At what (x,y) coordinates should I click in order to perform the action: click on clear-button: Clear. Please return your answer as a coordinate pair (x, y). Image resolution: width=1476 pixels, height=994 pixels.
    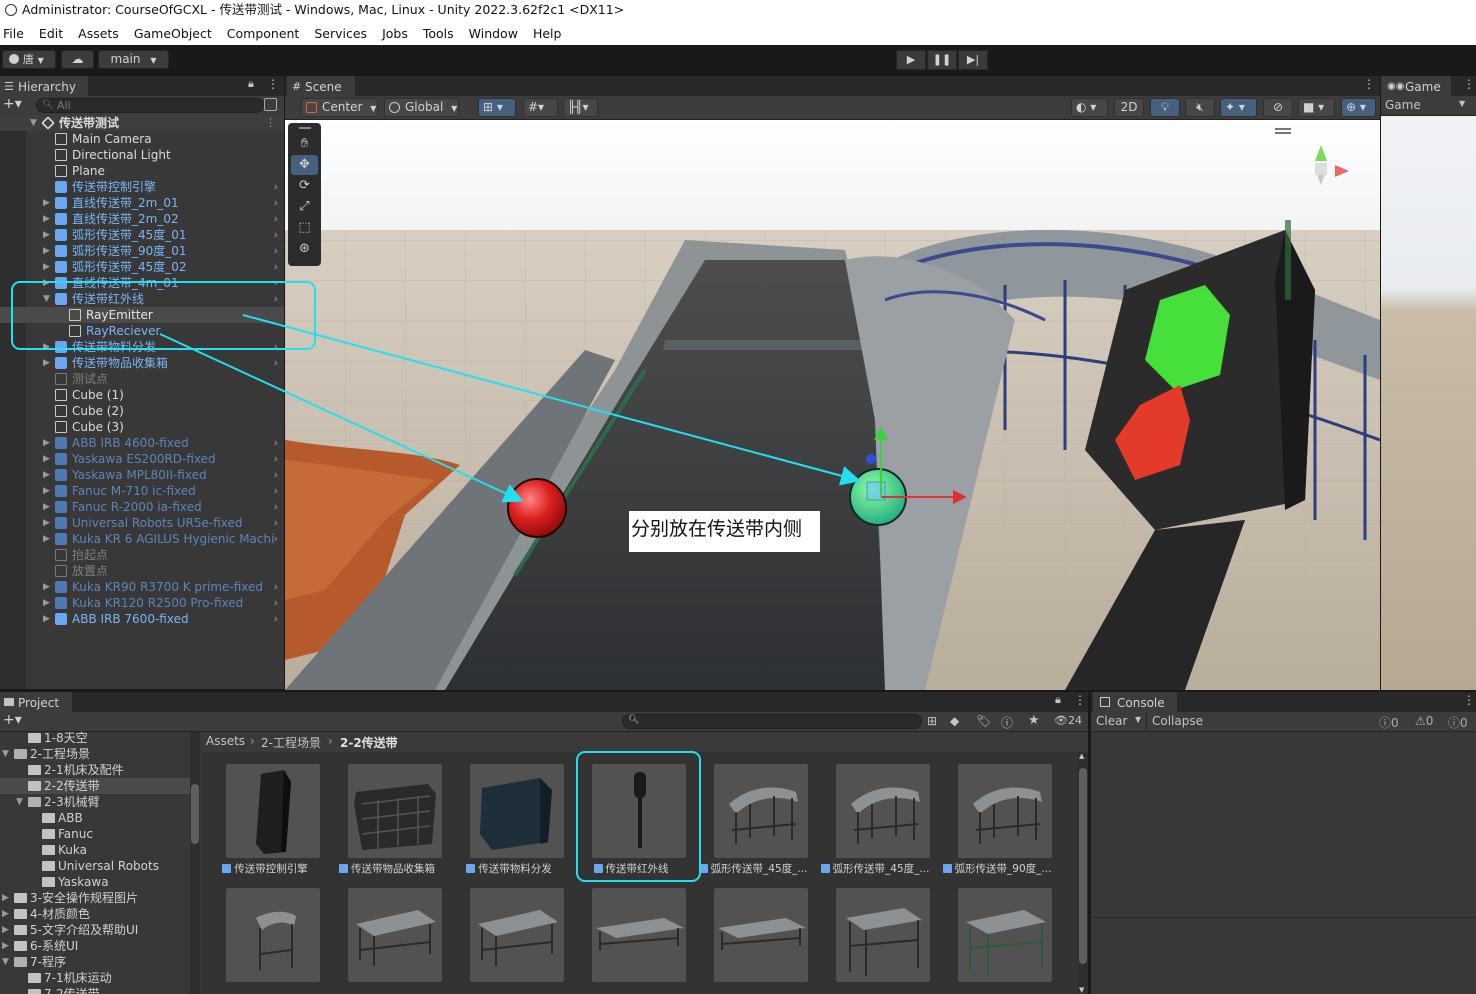
    Looking at the image, I should click on (1111, 721).